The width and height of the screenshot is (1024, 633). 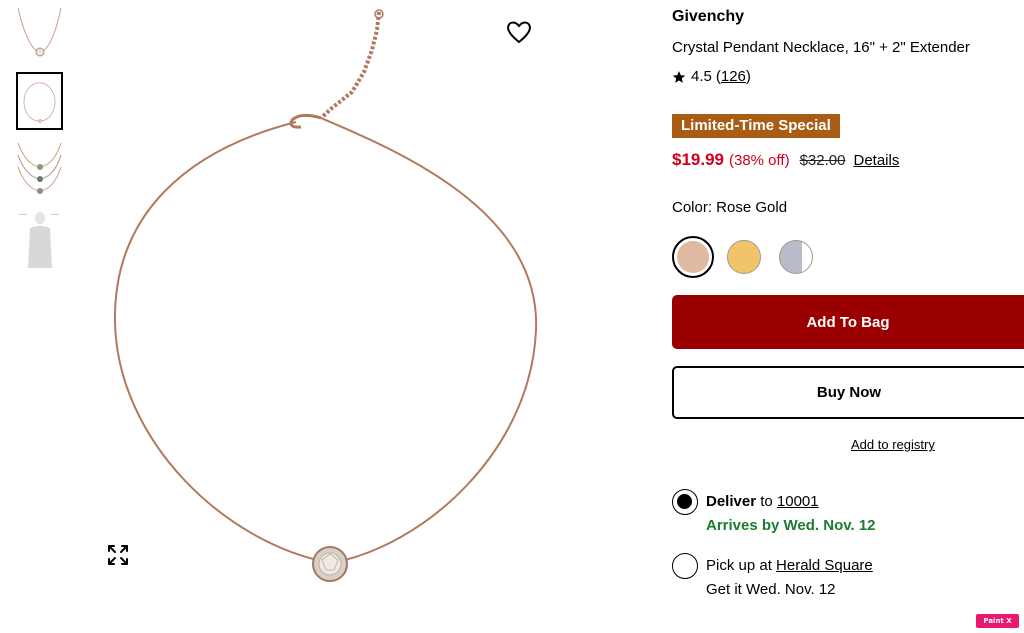 I want to click on rating: 4.5 (126), so click(x=711, y=76).